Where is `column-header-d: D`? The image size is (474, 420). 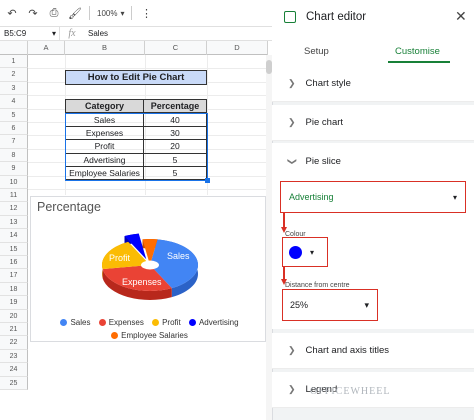 column-header-d: D is located at coordinates (237, 48).